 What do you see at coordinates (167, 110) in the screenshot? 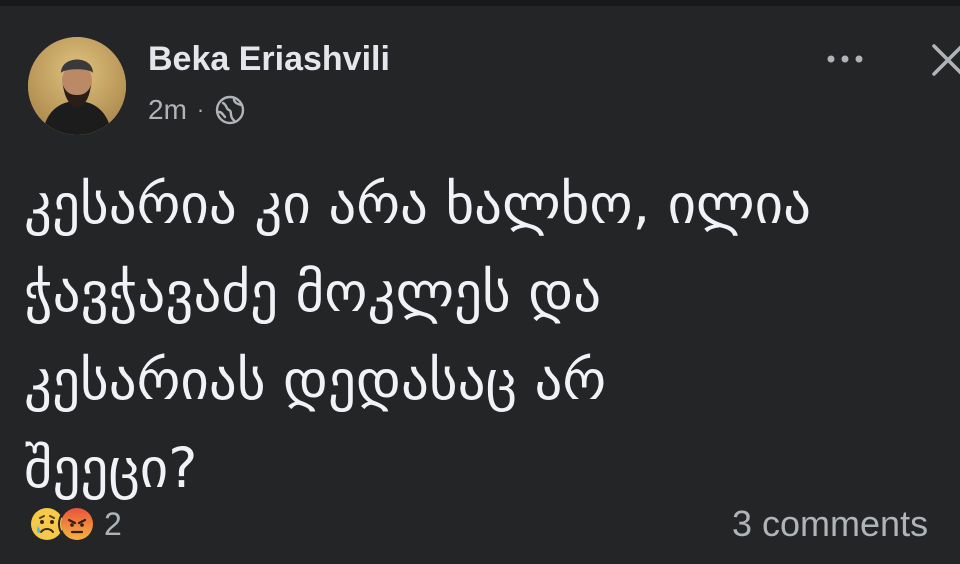
I see `post-timestamp: 2m` at bounding box center [167, 110].